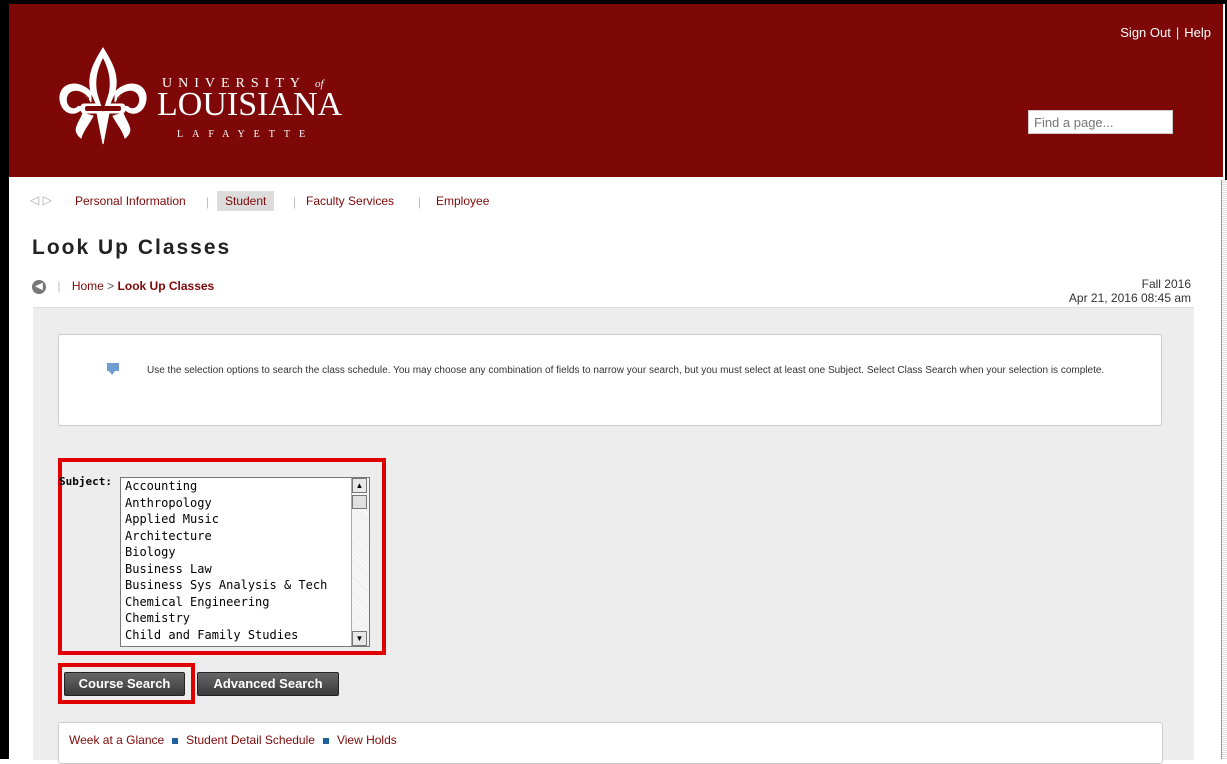 The image size is (1227, 764). Describe the element at coordinates (88, 286) in the screenshot. I see `breadcrumb-home: Home` at that location.